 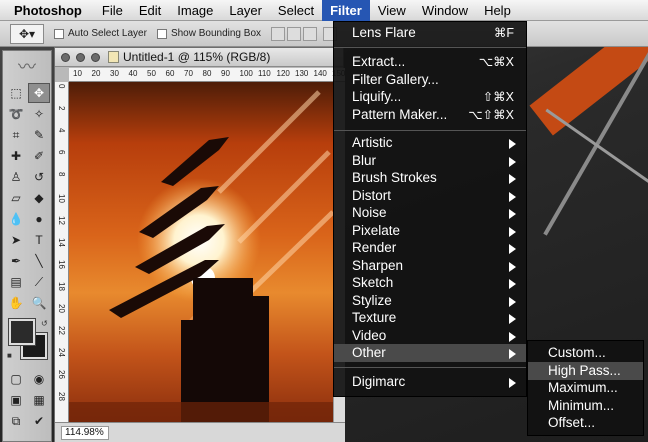 What do you see at coordinates (225, 350) in the screenshot?
I see `building-silhouette` at bounding box center [225, 350].